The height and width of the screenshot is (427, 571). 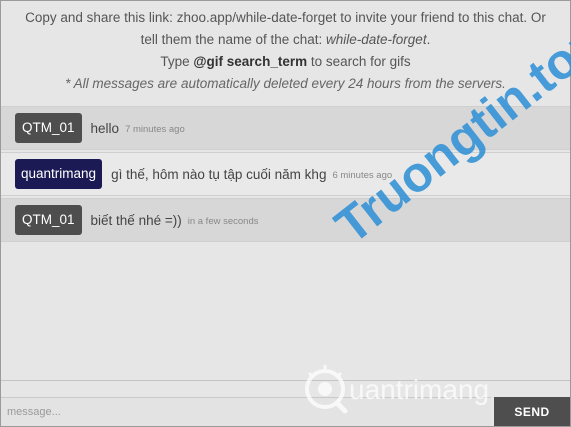 I want to click on share-link: zhoo.app/while-date-forget, so click(x=257, y=17).